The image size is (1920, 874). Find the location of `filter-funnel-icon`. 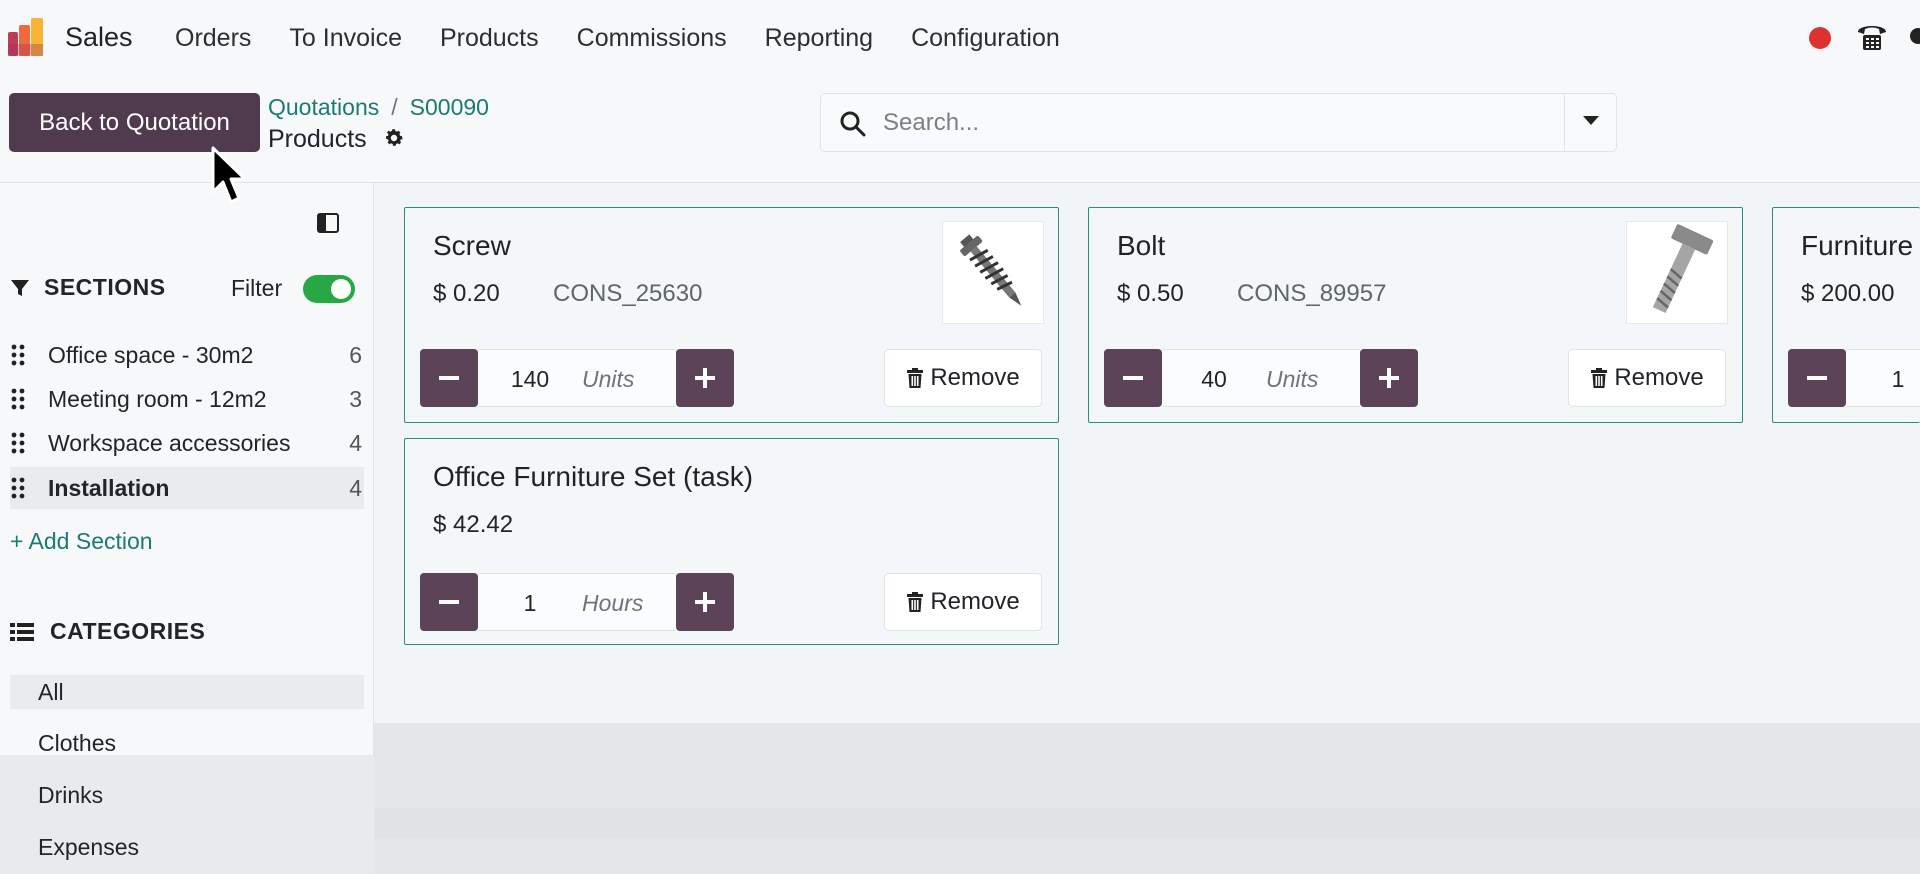

filter-funnel-icon is located at coordinates (20, 287).